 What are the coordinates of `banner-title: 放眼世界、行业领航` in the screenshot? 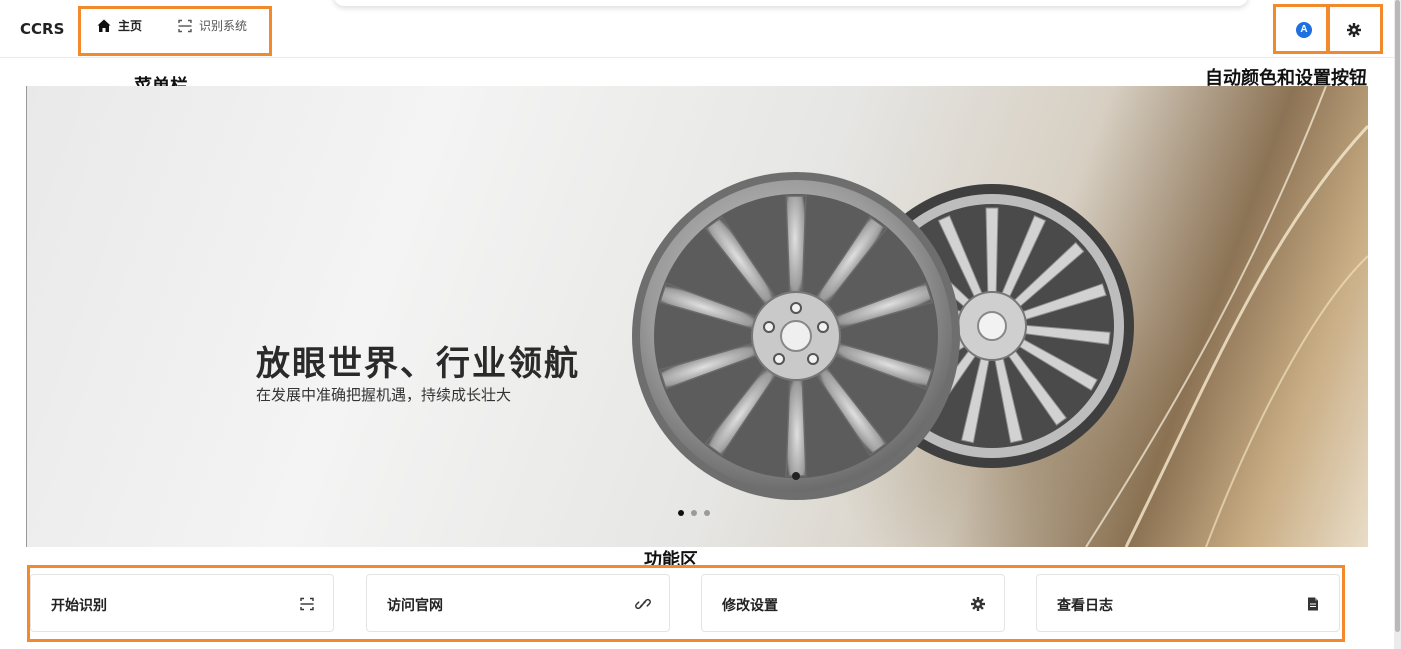 It's located at (418, 364).